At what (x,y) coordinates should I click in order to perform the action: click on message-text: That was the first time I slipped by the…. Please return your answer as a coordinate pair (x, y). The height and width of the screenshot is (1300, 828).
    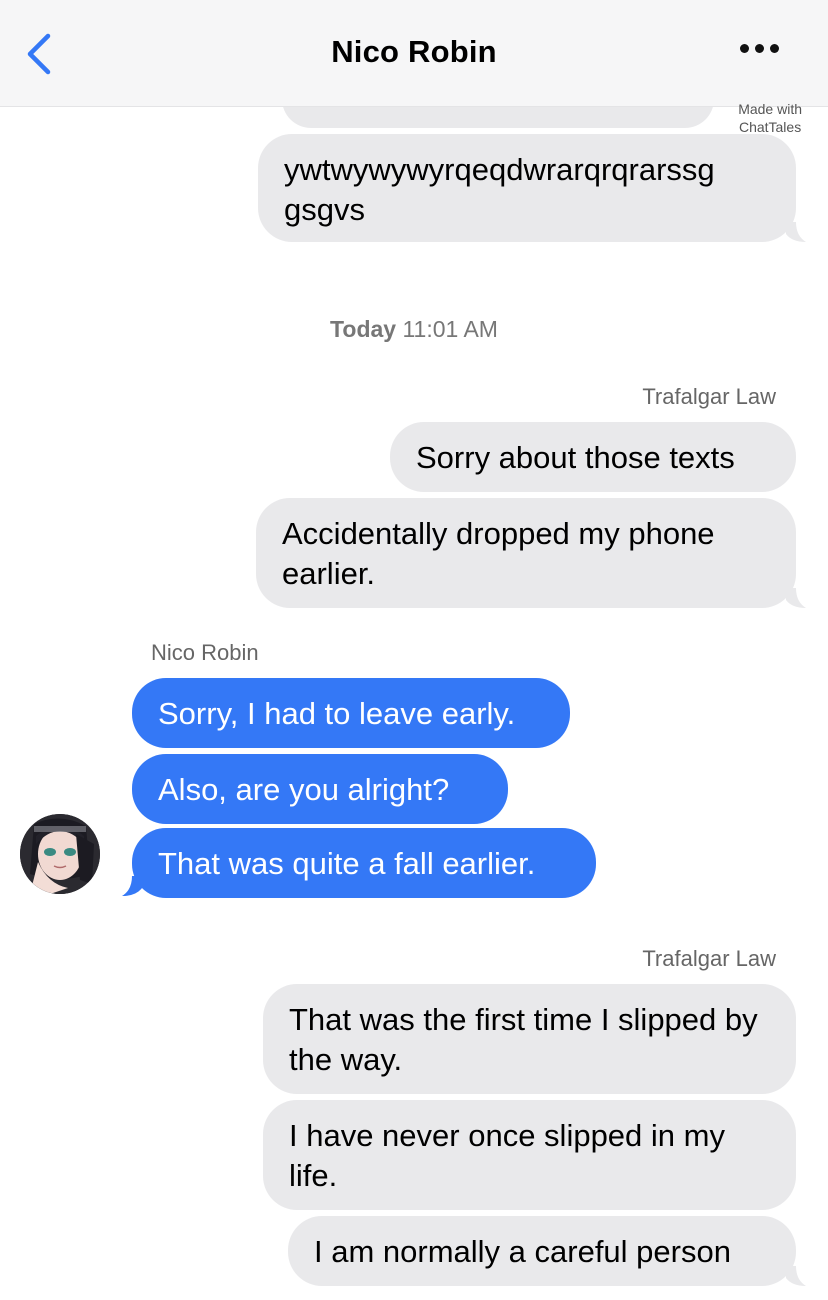
    Looking at the image, I should click on (523, 1039).